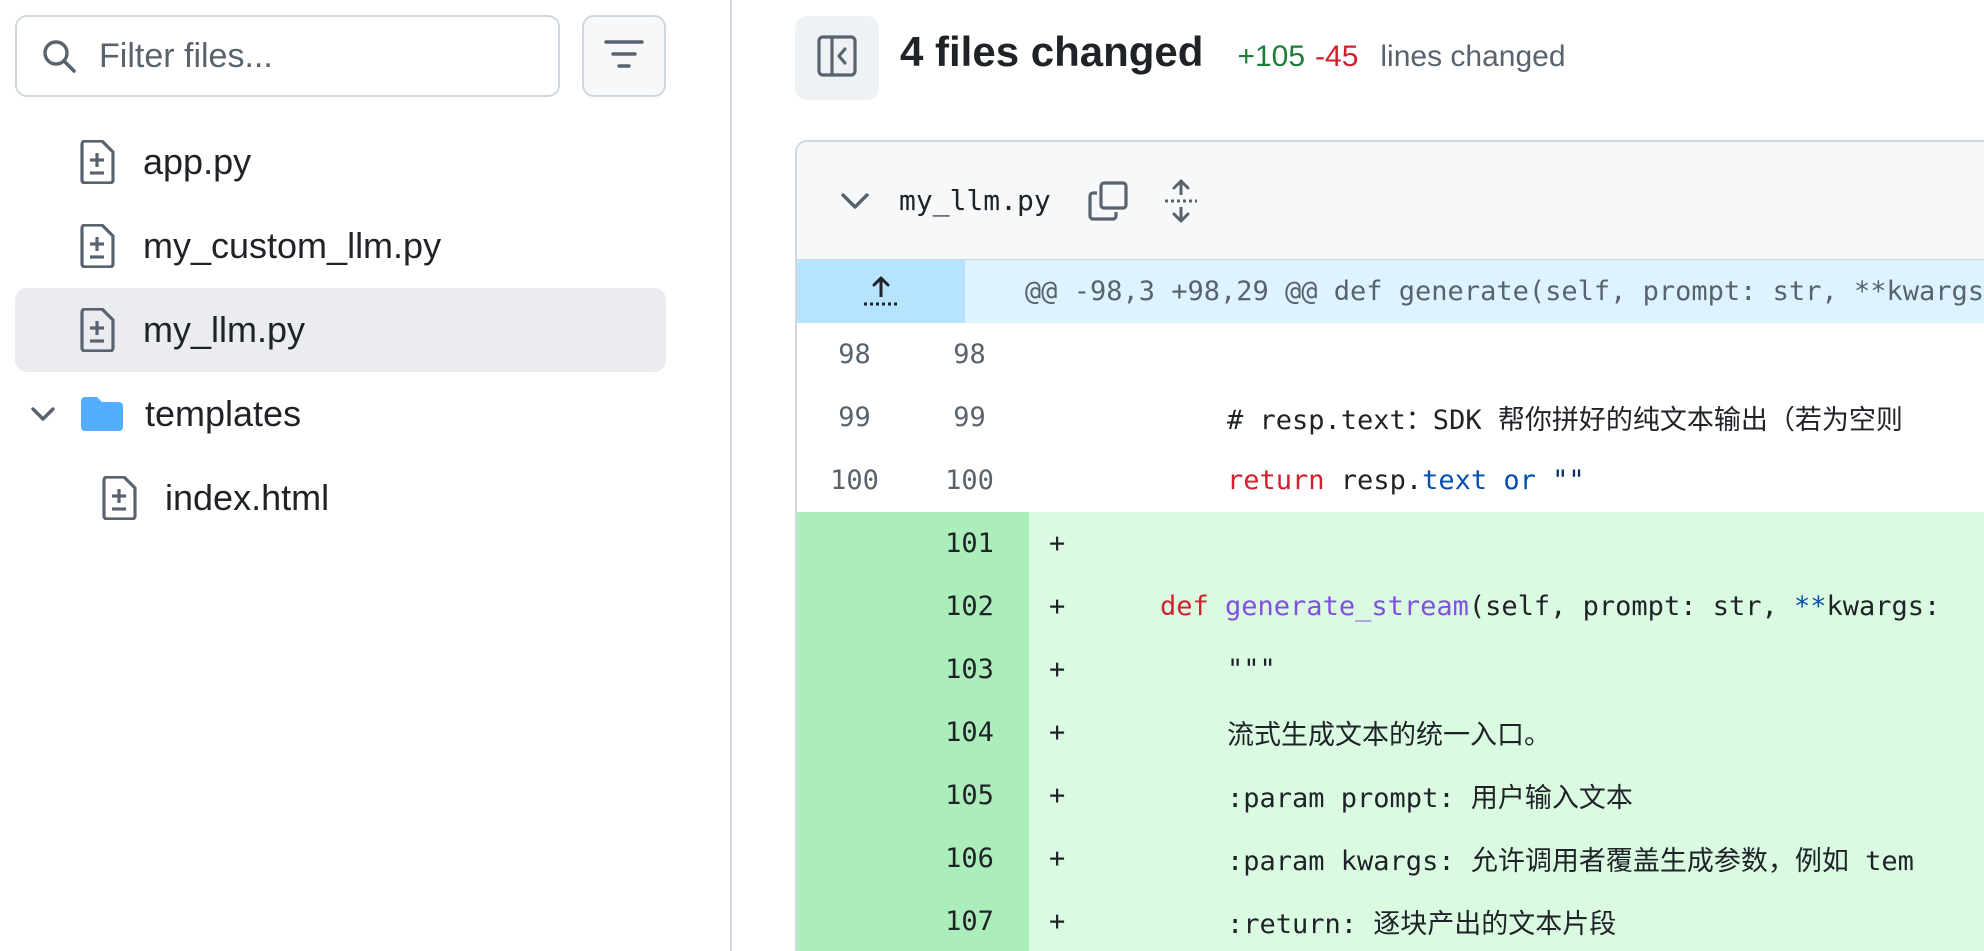 Image resolution: width=1984 pixels, height=951 pixels. What do you see at coordinates (1422, 924) in the screenshot?
I see `code-docstring: :return: 逐块产出的文本片段` at bounding box center [1422, 924].